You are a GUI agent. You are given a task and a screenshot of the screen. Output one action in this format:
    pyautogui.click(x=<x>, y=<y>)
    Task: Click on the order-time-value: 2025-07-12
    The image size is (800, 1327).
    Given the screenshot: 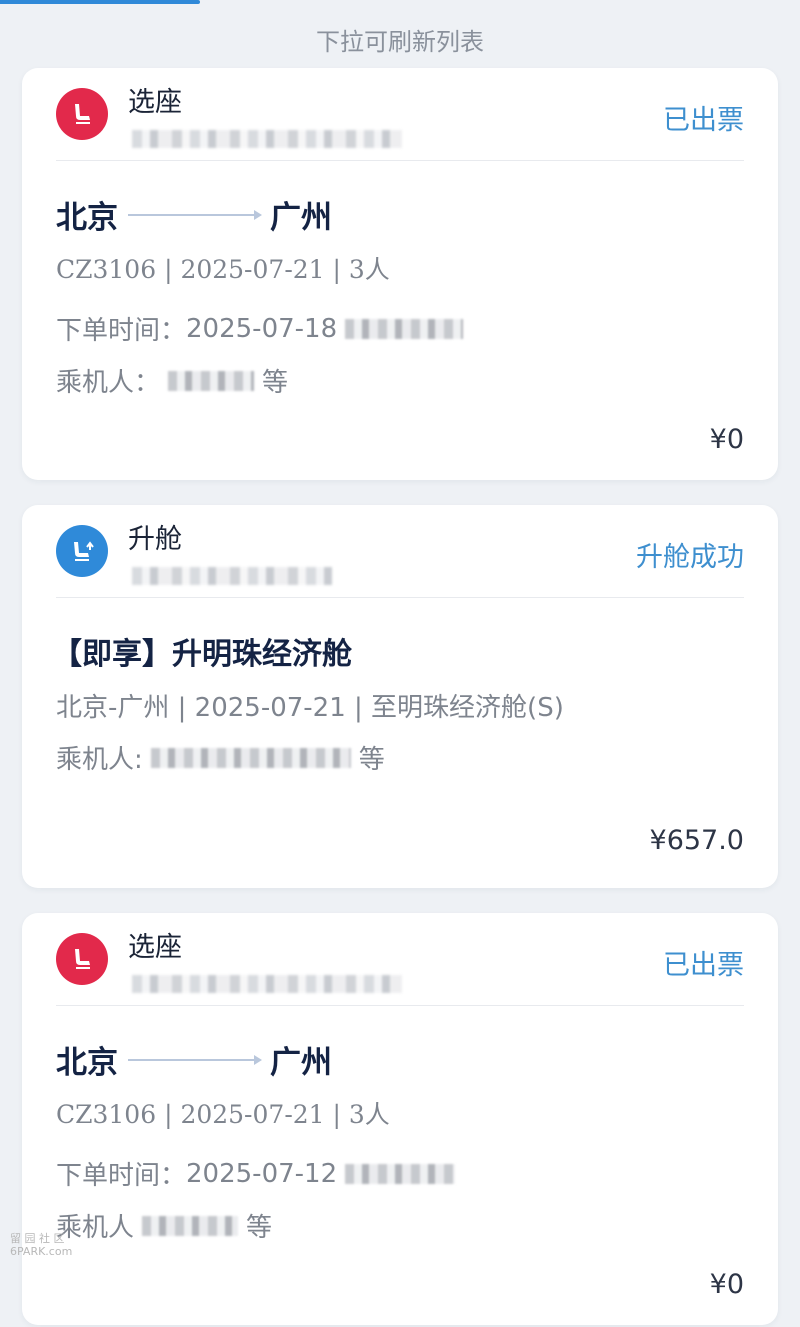 What is the action you would take?
    pyautogui.click(x=262, y=1173)
    